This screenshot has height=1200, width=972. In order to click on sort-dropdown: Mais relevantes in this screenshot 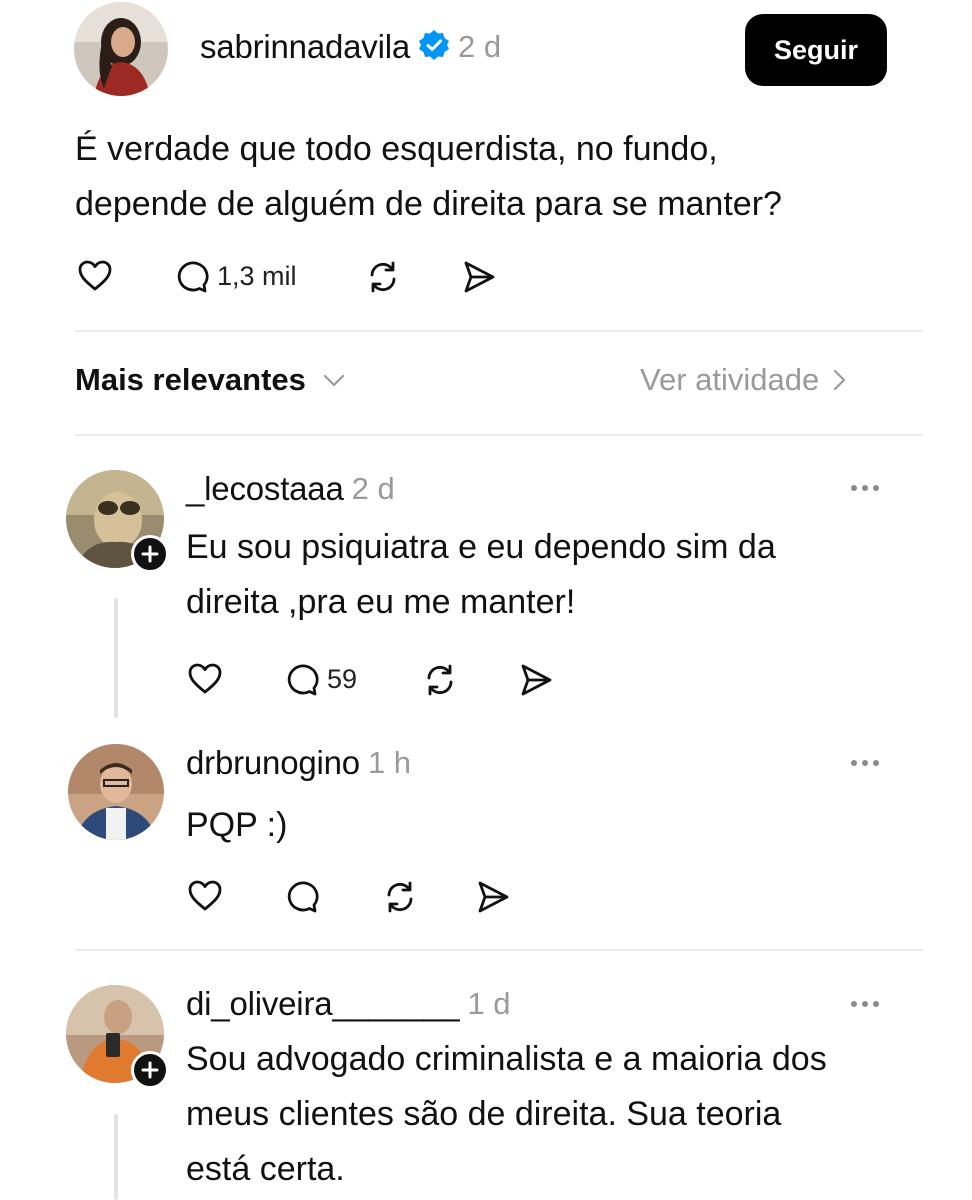, I will do `click(211, 380)`.